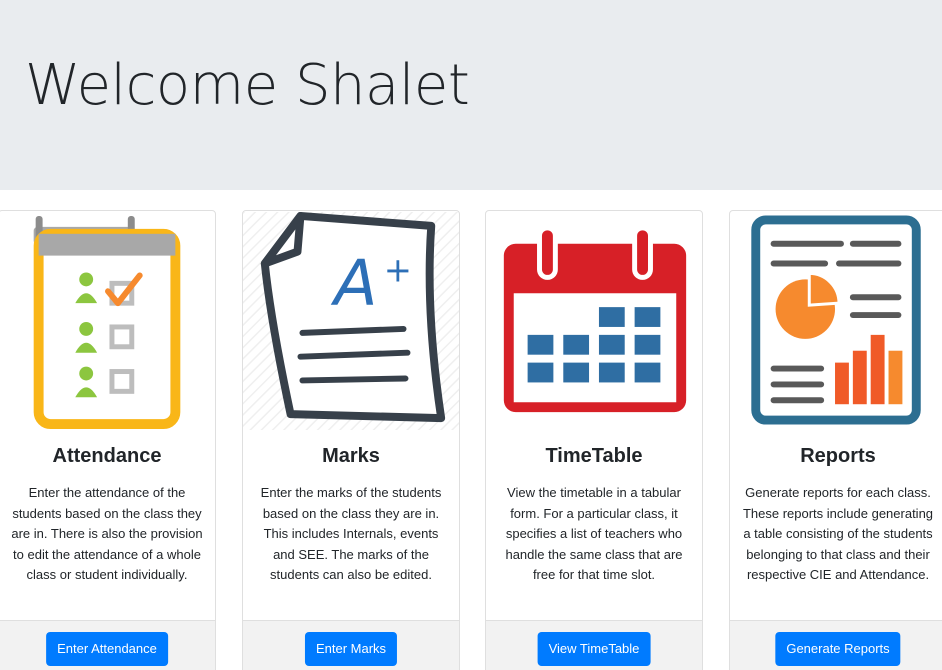 Image resolution: width=942 pixels, height=670 pixels. I want to click on attendance-clipboard-icon, so click(107, 321).